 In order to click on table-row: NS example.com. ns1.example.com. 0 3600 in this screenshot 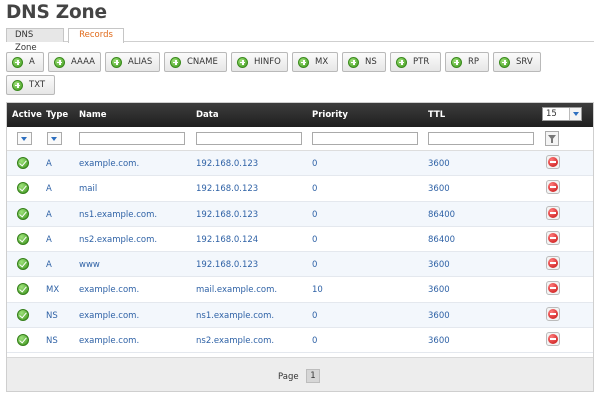, I will do `click(300, 315)`.